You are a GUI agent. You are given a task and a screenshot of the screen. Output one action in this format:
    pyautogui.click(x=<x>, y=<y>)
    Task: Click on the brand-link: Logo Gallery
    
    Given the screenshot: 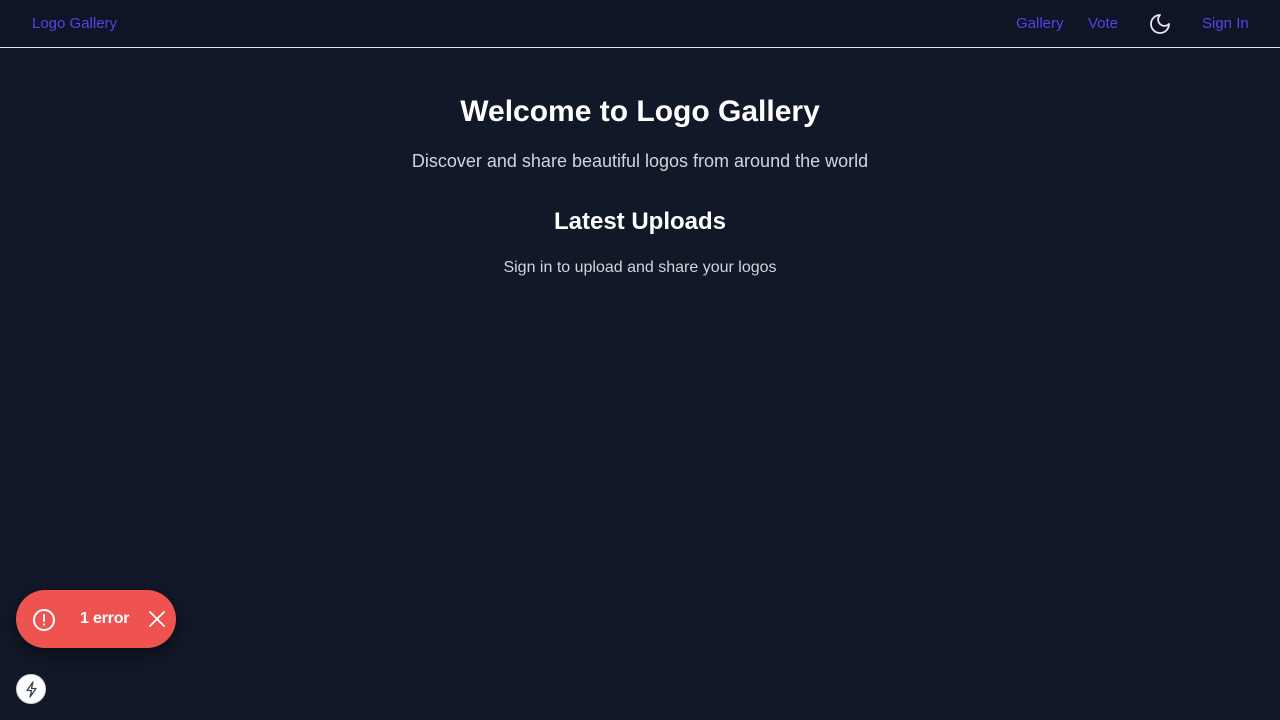 What is the action you would take?
    pyautogui.click(x=74, y=23)
    